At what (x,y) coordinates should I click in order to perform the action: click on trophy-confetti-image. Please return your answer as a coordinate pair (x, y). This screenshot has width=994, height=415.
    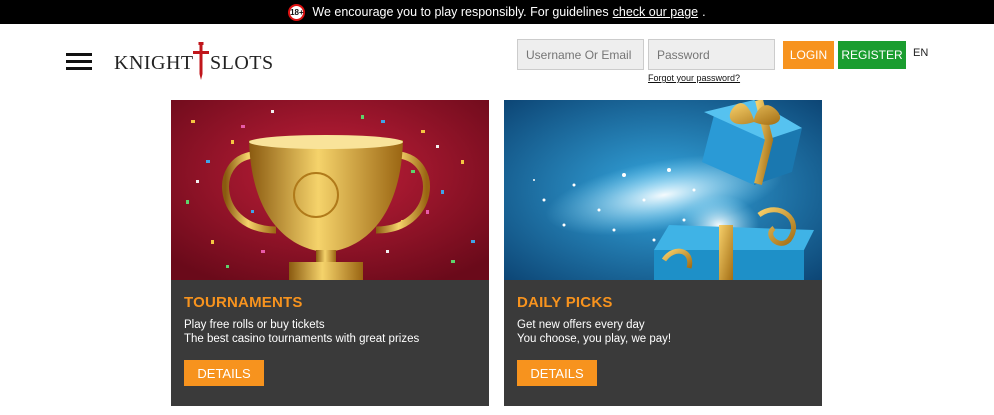
    Looking at the image, I should click on (330, 190).